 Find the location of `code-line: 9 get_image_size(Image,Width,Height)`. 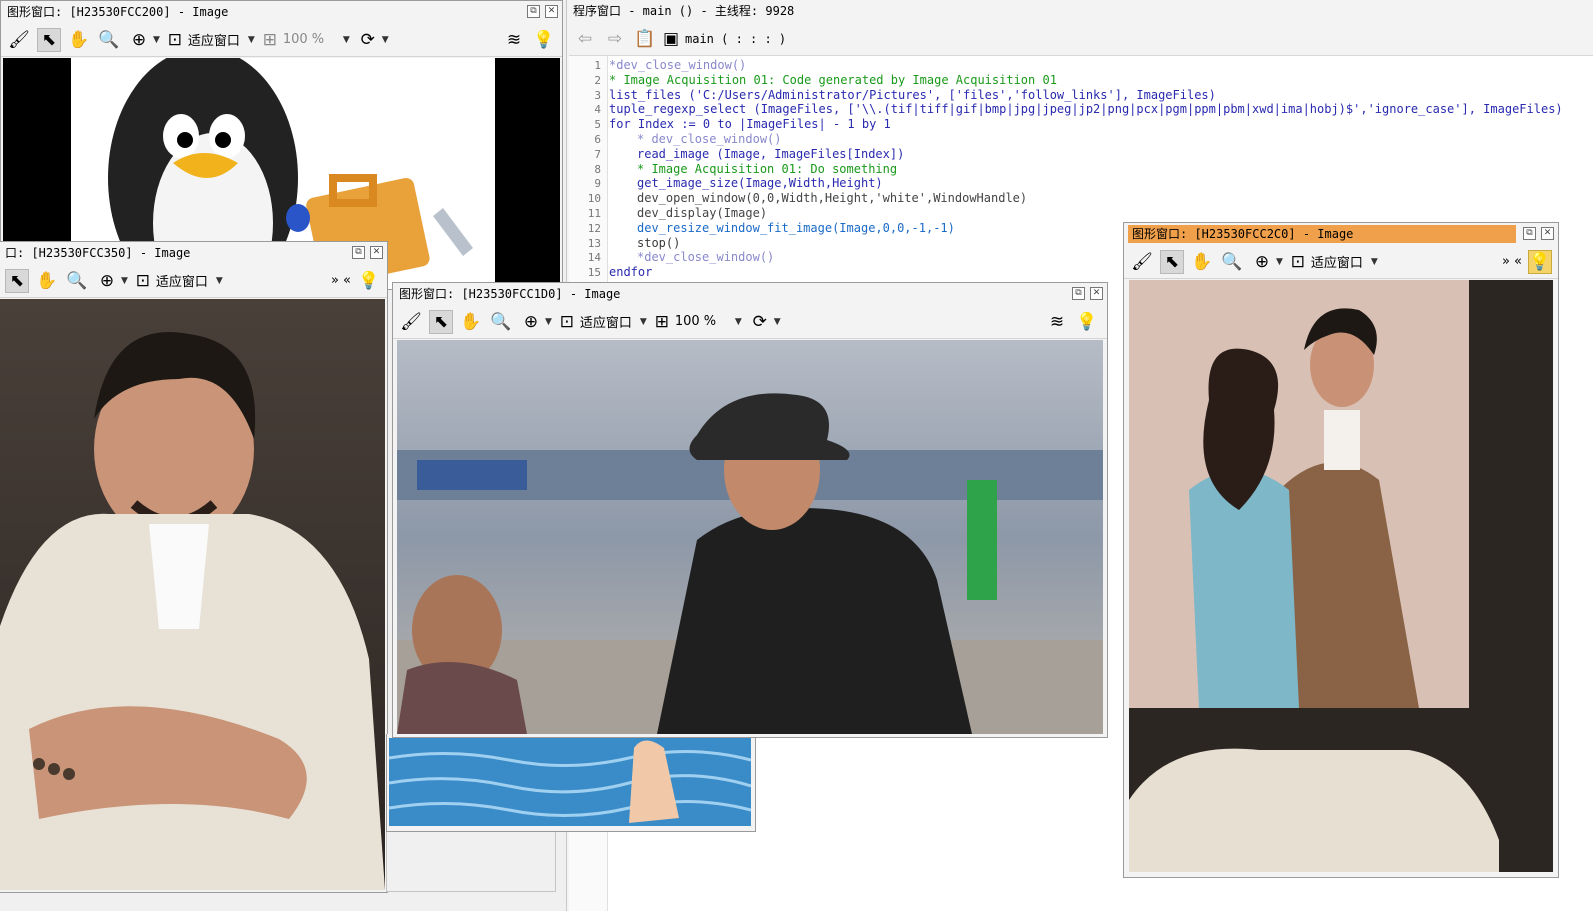

code-line: 9 get_image_size(Image,Width,Height) is located at coordinates (1081, 183).